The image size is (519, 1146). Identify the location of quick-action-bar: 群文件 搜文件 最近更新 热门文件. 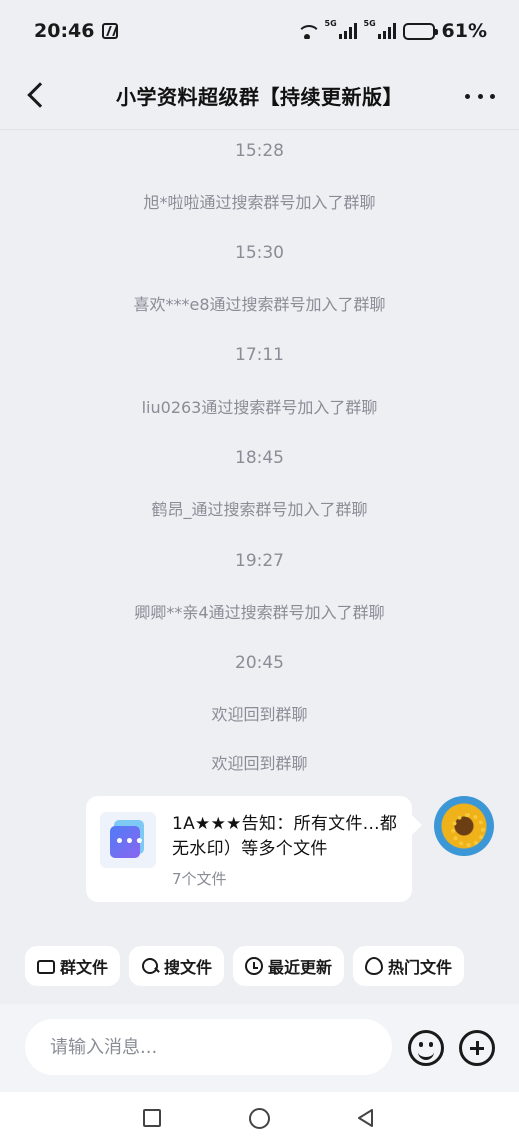
(260, 966).